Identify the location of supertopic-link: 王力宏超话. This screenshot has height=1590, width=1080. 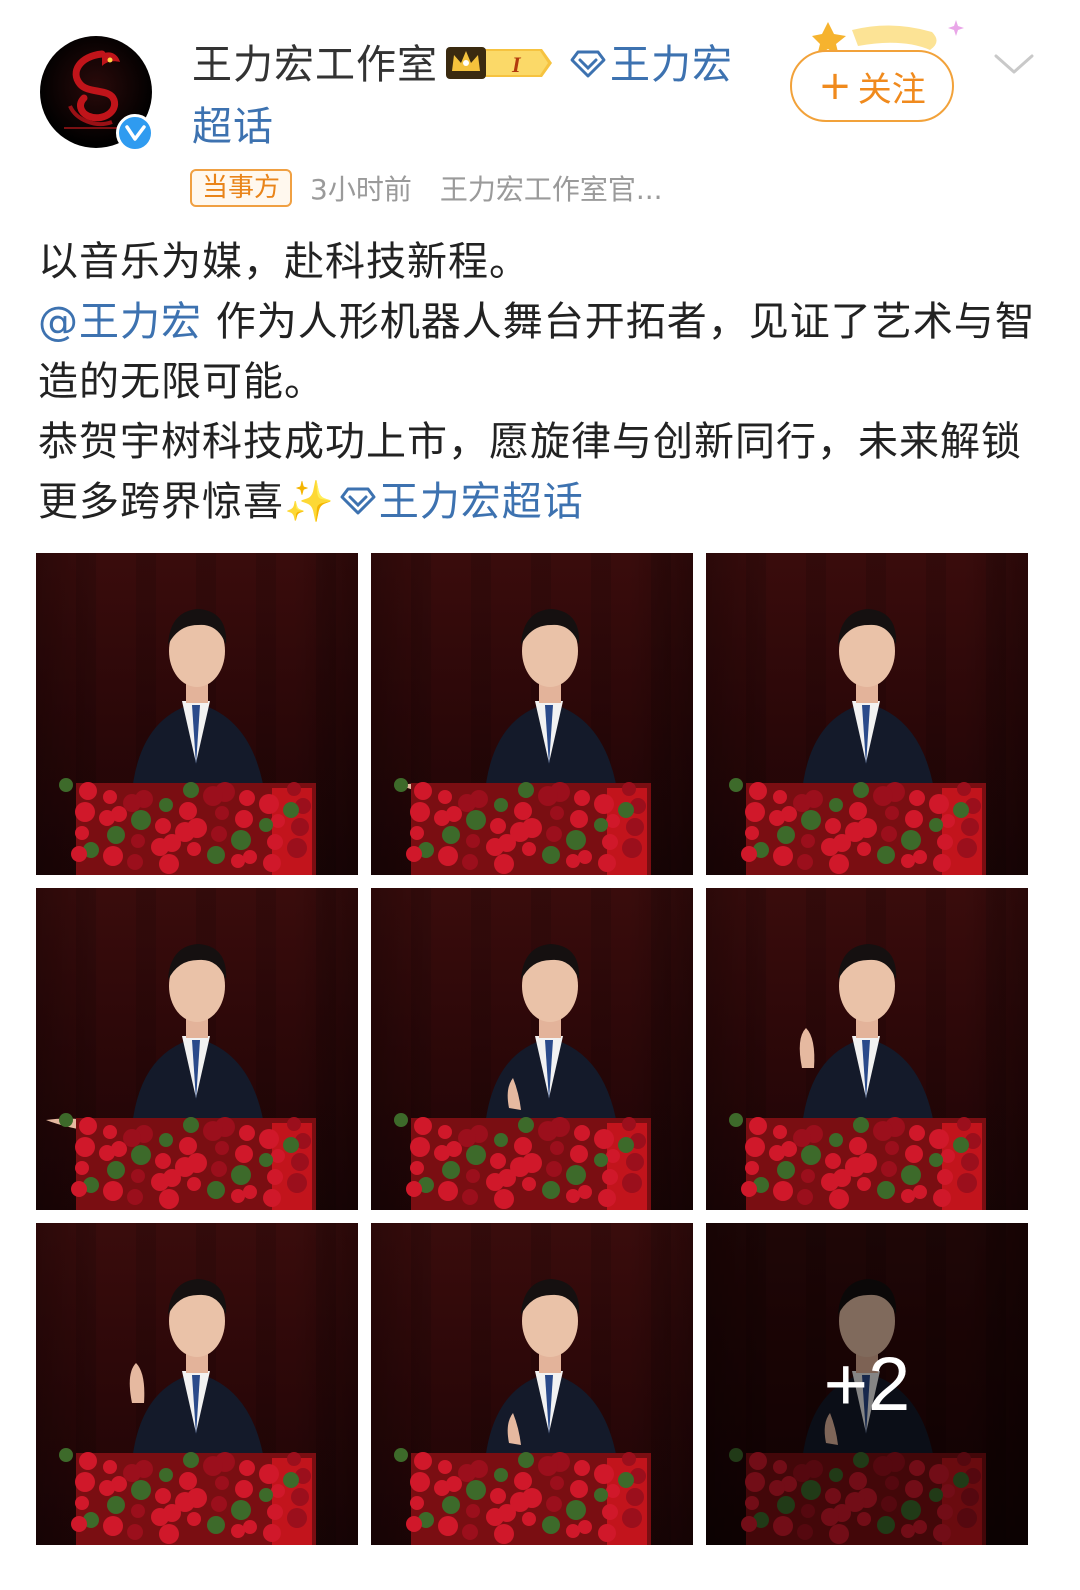
(481, 502).